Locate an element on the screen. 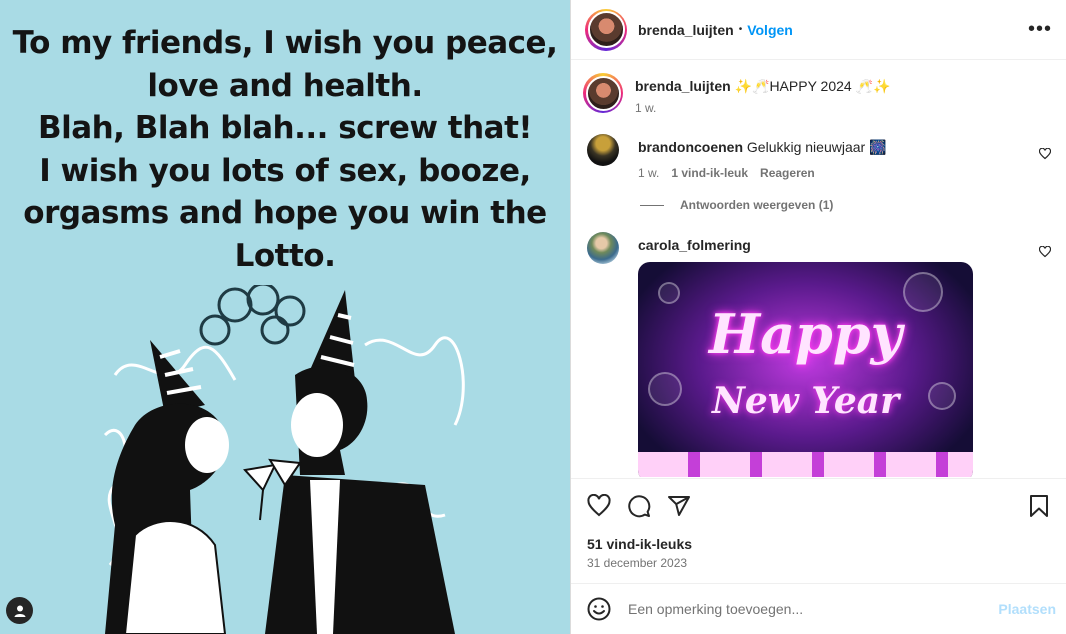 This screenshot has width=1066, height=634. follow-button: Volgen is located at coordinates (770, 30).